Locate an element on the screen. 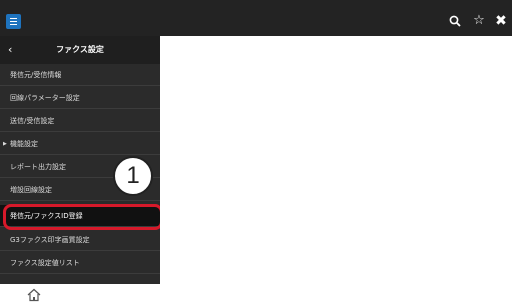 The width and height of the screenshot is (512, 307). search-icon is located at coordinates (455, 21).